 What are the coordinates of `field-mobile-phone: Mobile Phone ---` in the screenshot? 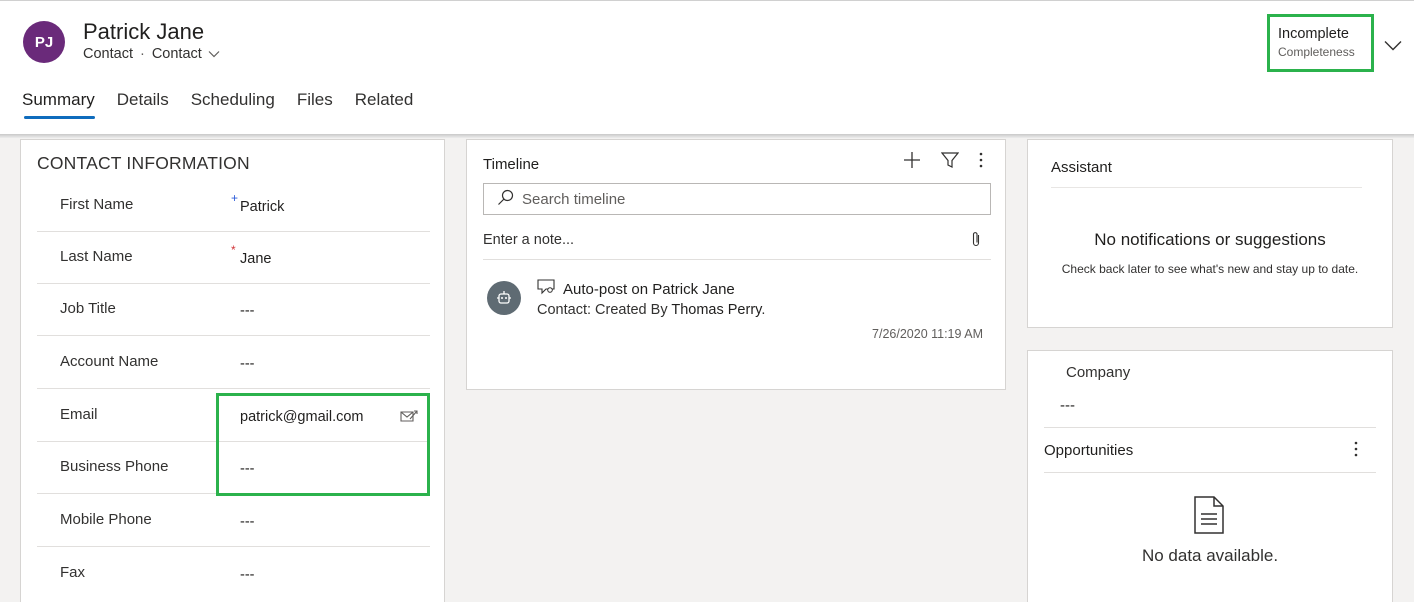 It's located at (233, 521).